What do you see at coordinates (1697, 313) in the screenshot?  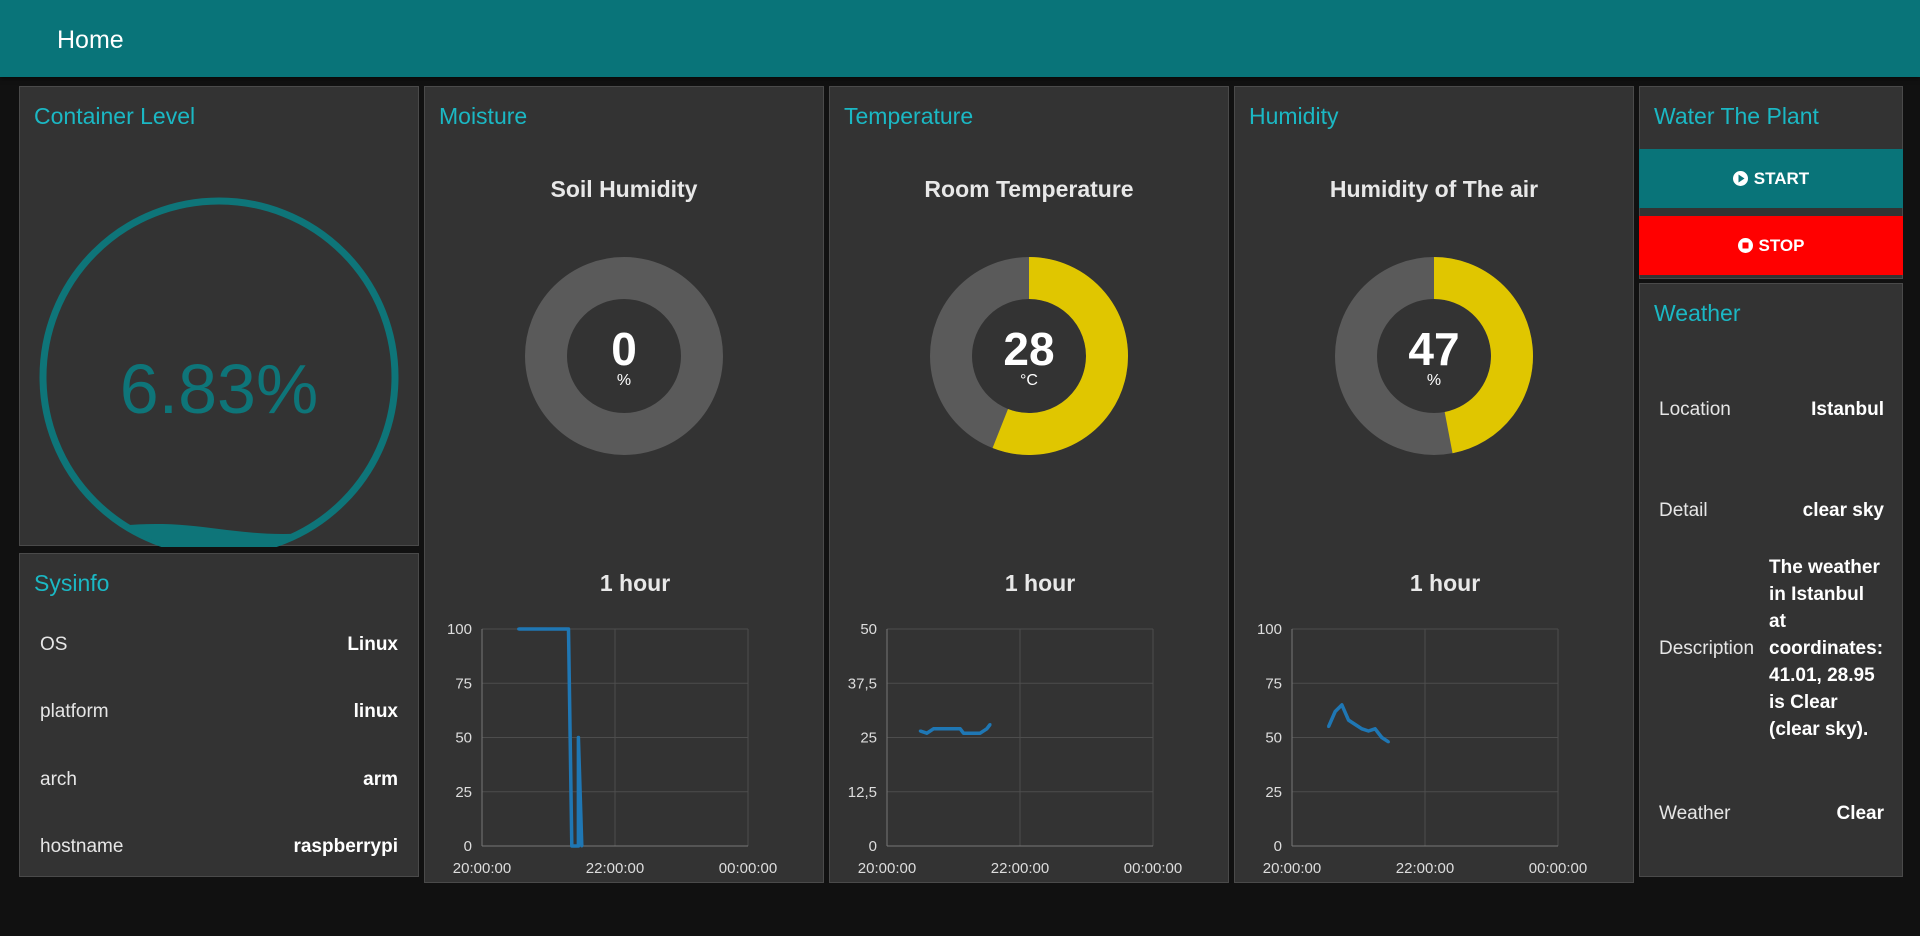 I see `card-title: Weather` at bounding box center [1697, 313].